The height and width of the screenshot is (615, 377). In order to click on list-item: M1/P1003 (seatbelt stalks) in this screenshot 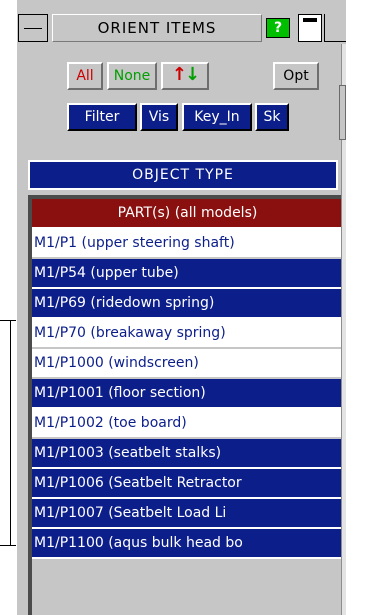, I will do `click(186, 454)`.